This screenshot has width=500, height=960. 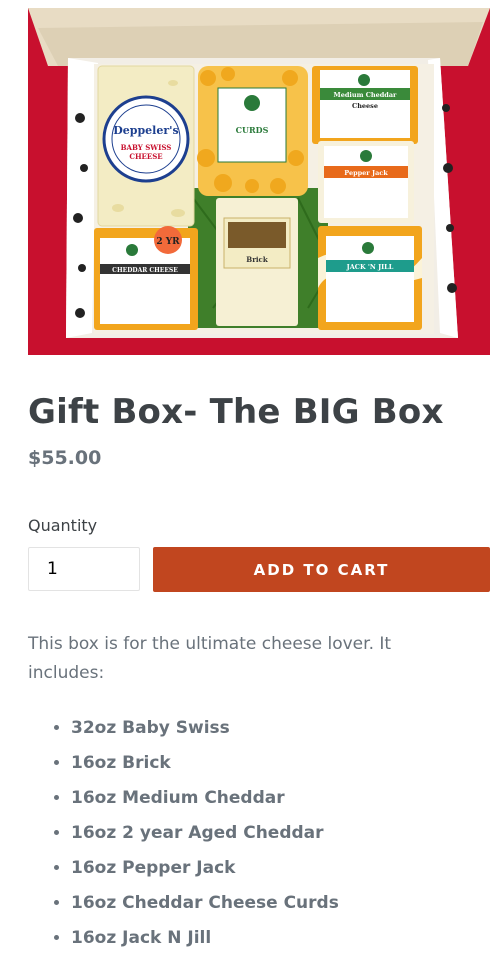 I want to click on product-price: $55.00, so click(x=65, y=458).